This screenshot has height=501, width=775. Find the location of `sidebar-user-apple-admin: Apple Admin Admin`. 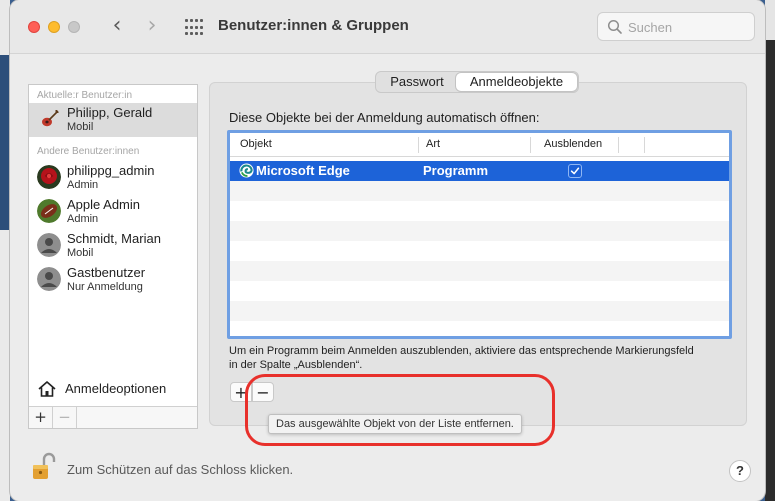

sidebar-user-apple-admin: Apple Admin Admin is located at coordinates (113, 212).